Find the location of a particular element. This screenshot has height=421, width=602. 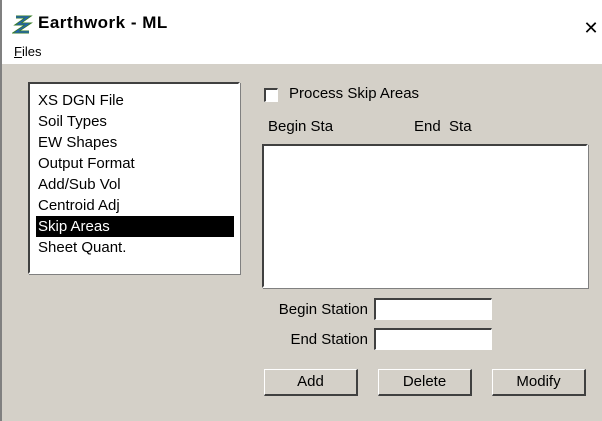

list-item-output-format: Output Format is located at coordinates (135, 163).